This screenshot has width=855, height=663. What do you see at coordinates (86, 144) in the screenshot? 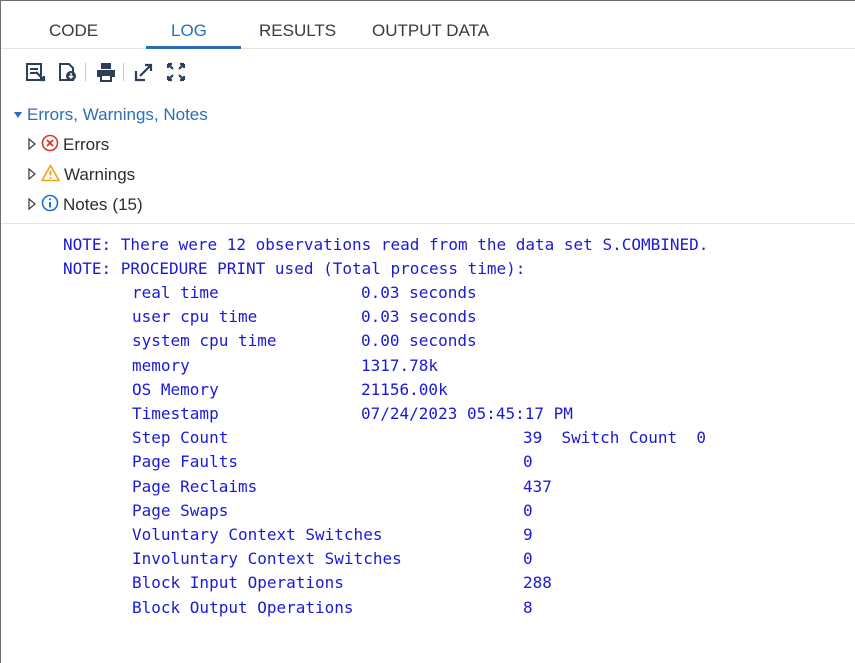
I see `errors-label: Errors` at bounding box center [86, 144].